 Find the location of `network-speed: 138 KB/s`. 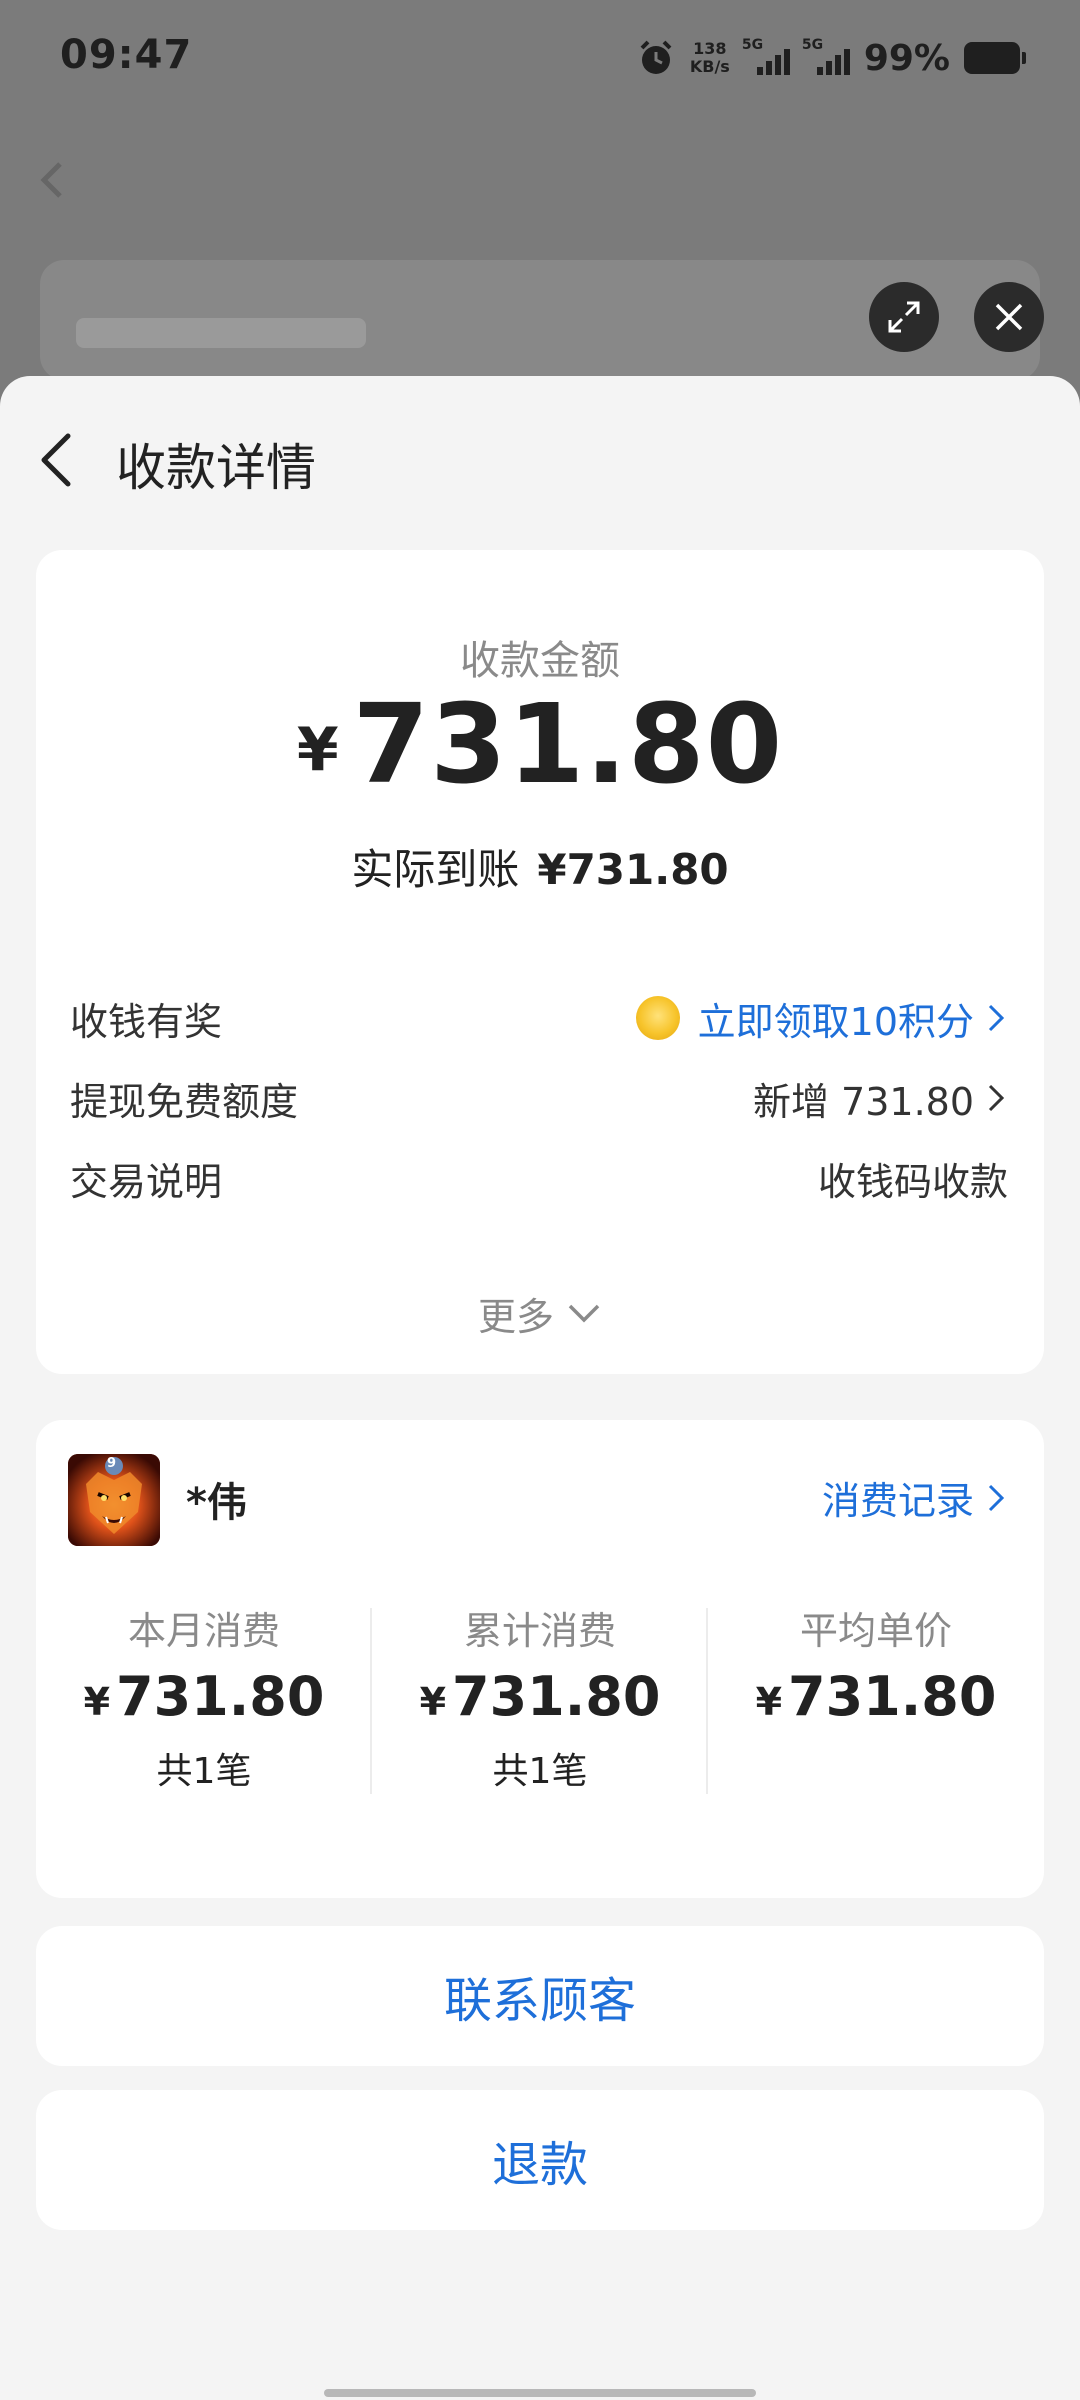

network-speed: 138 KB/s is located at coordinates (709, 57).